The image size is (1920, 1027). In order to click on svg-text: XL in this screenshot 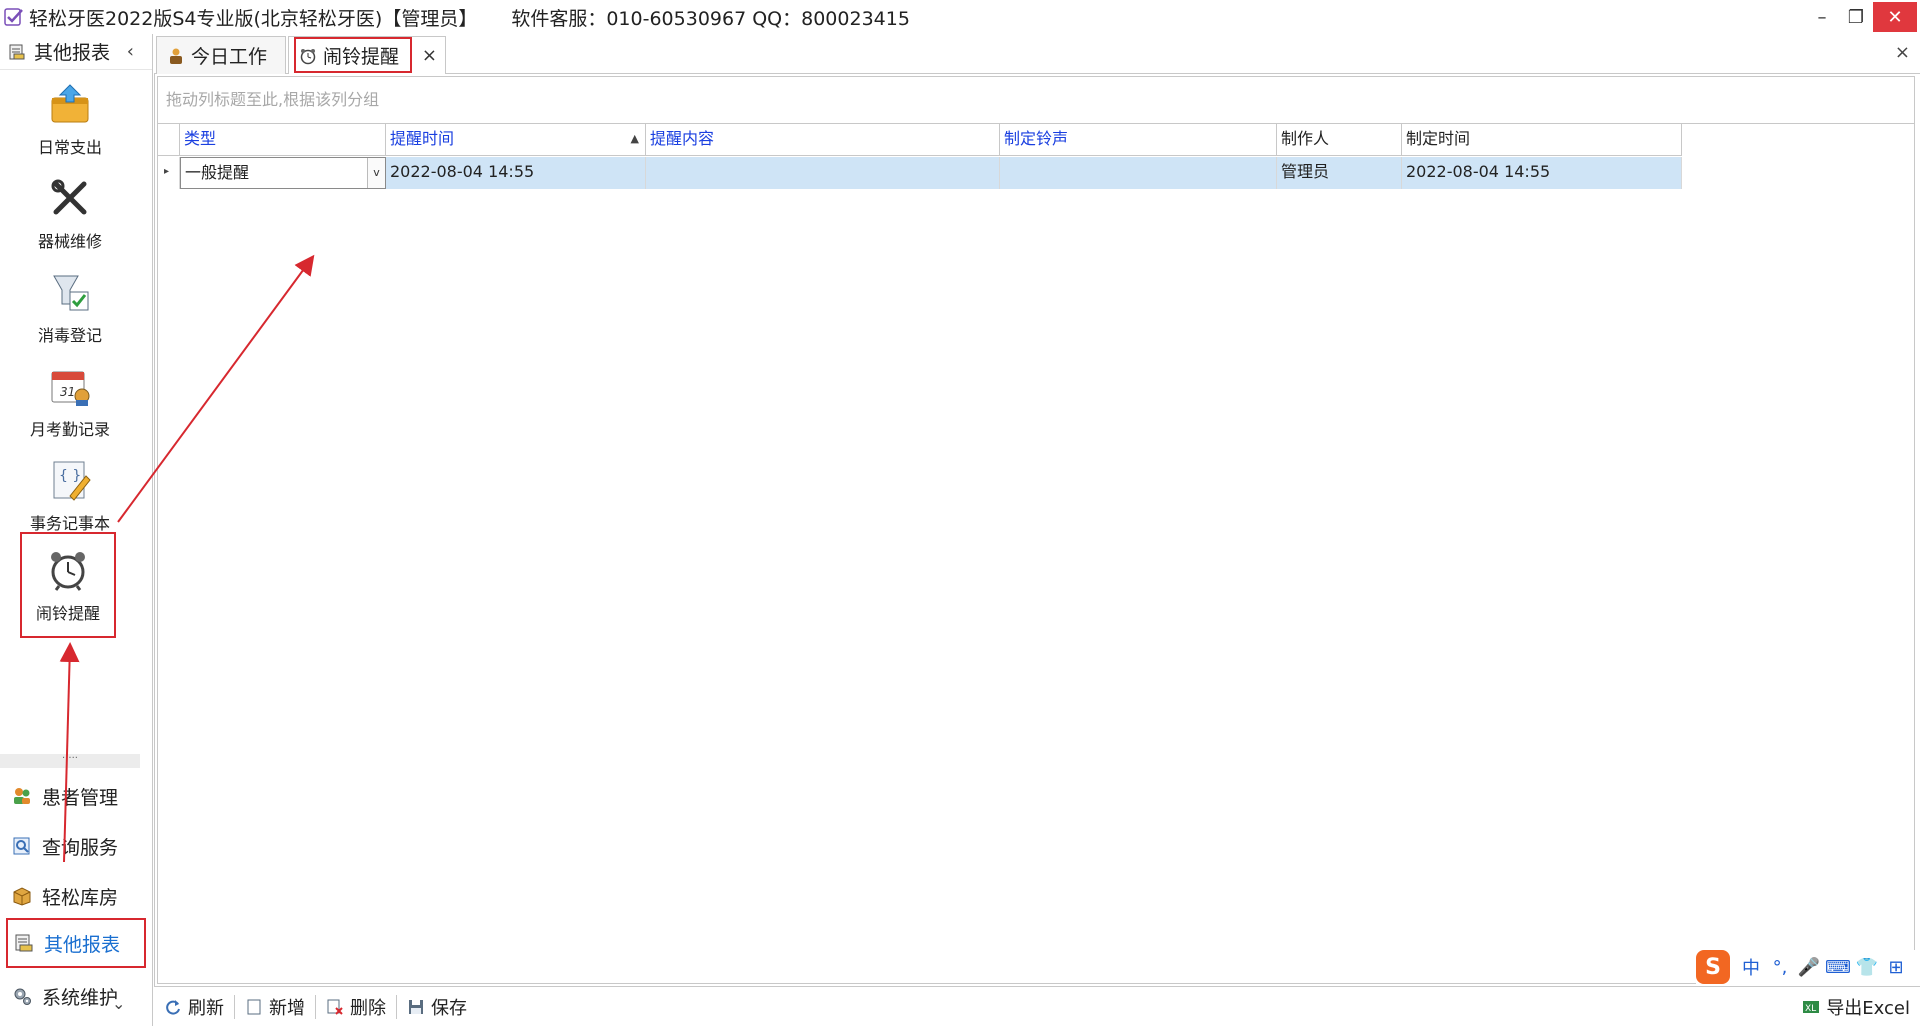, I will do `click(1810, 1009)`.